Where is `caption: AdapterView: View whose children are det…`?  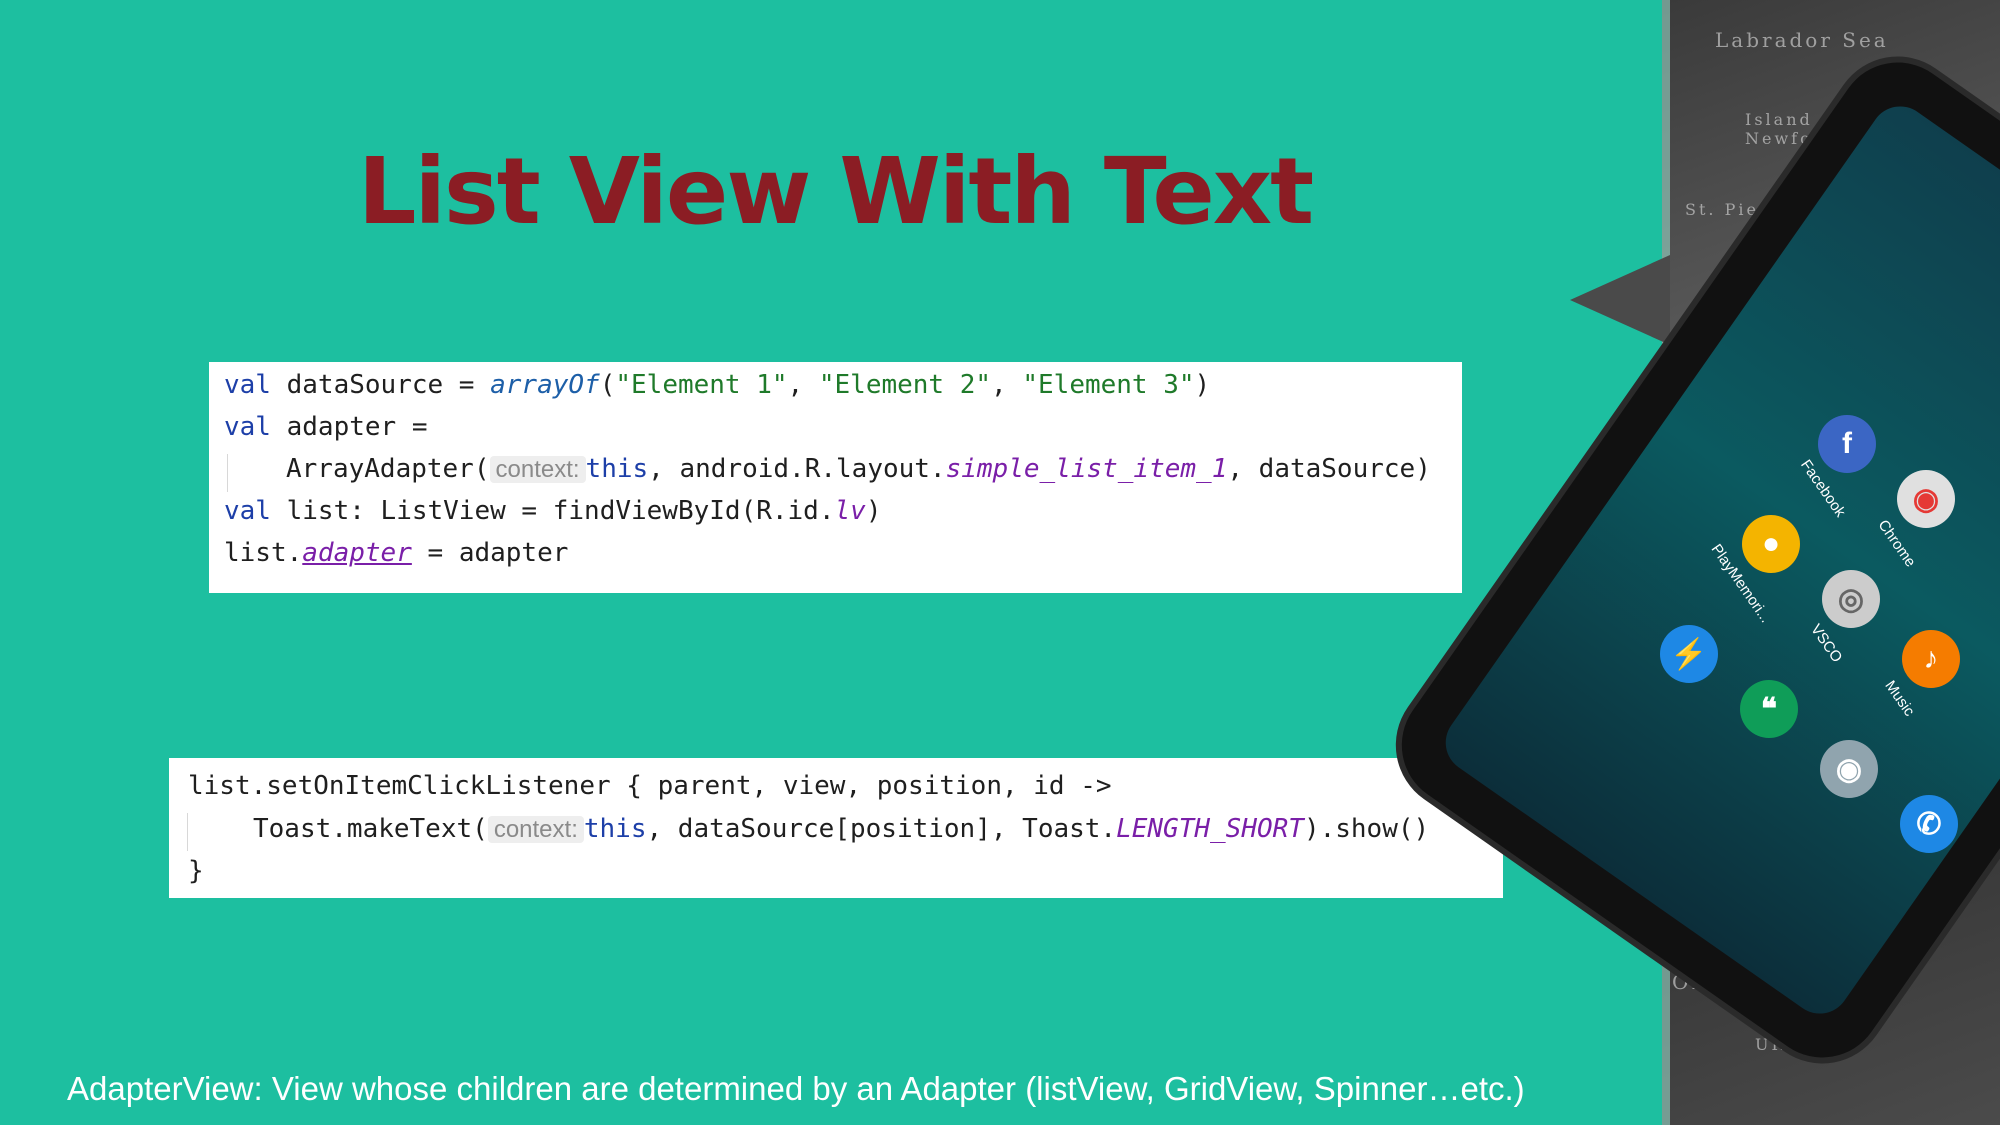
caption: AdapterView: View whose children are det… is located at coordinates (796, 1088).